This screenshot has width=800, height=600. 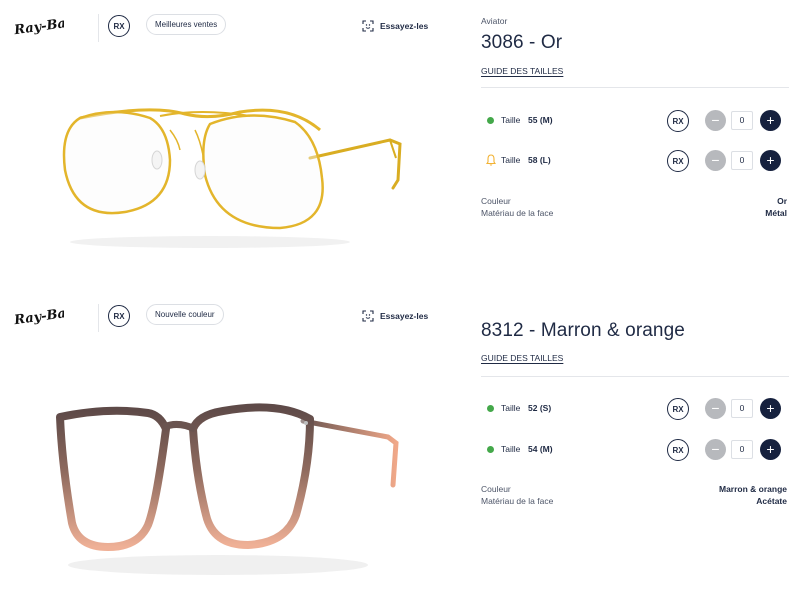 I want to click on product-media-header: Ray-Ban RX Meilleures ventes Essayez-les, so click(x=227, y=26).